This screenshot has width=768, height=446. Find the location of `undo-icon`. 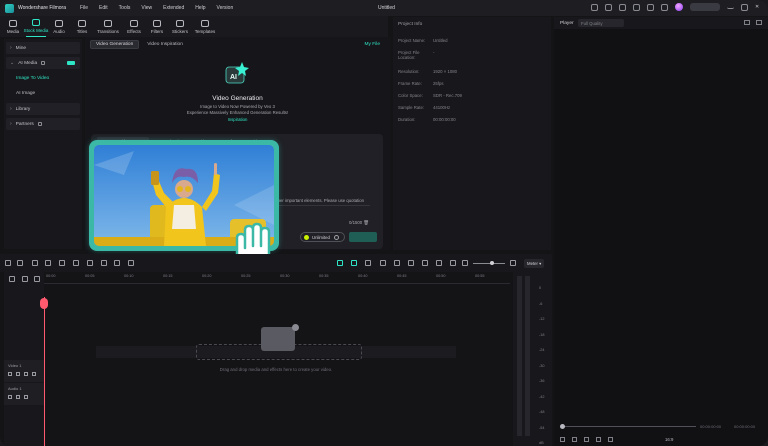

undo-icon is located at coordinates (35, 263).